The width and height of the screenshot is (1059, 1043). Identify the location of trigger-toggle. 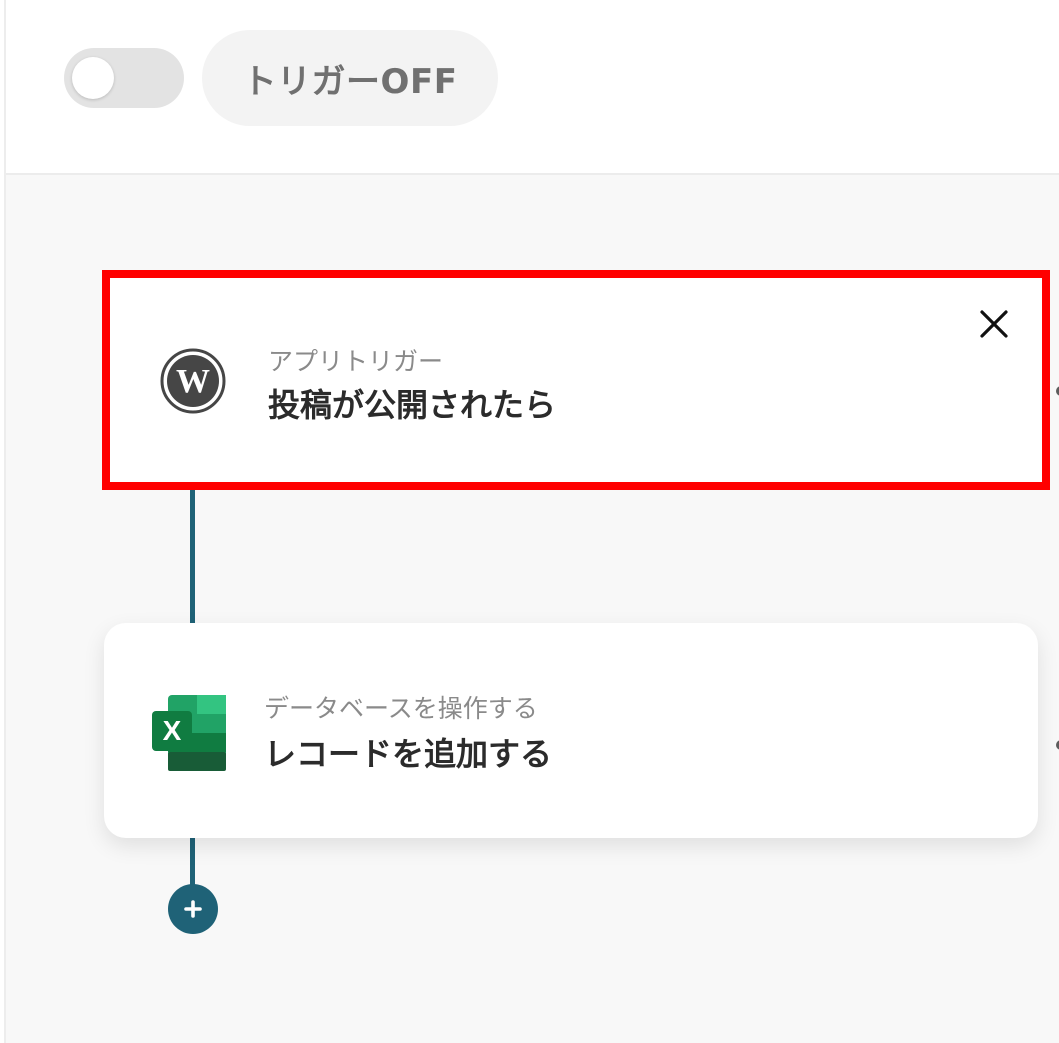
(124, 78).